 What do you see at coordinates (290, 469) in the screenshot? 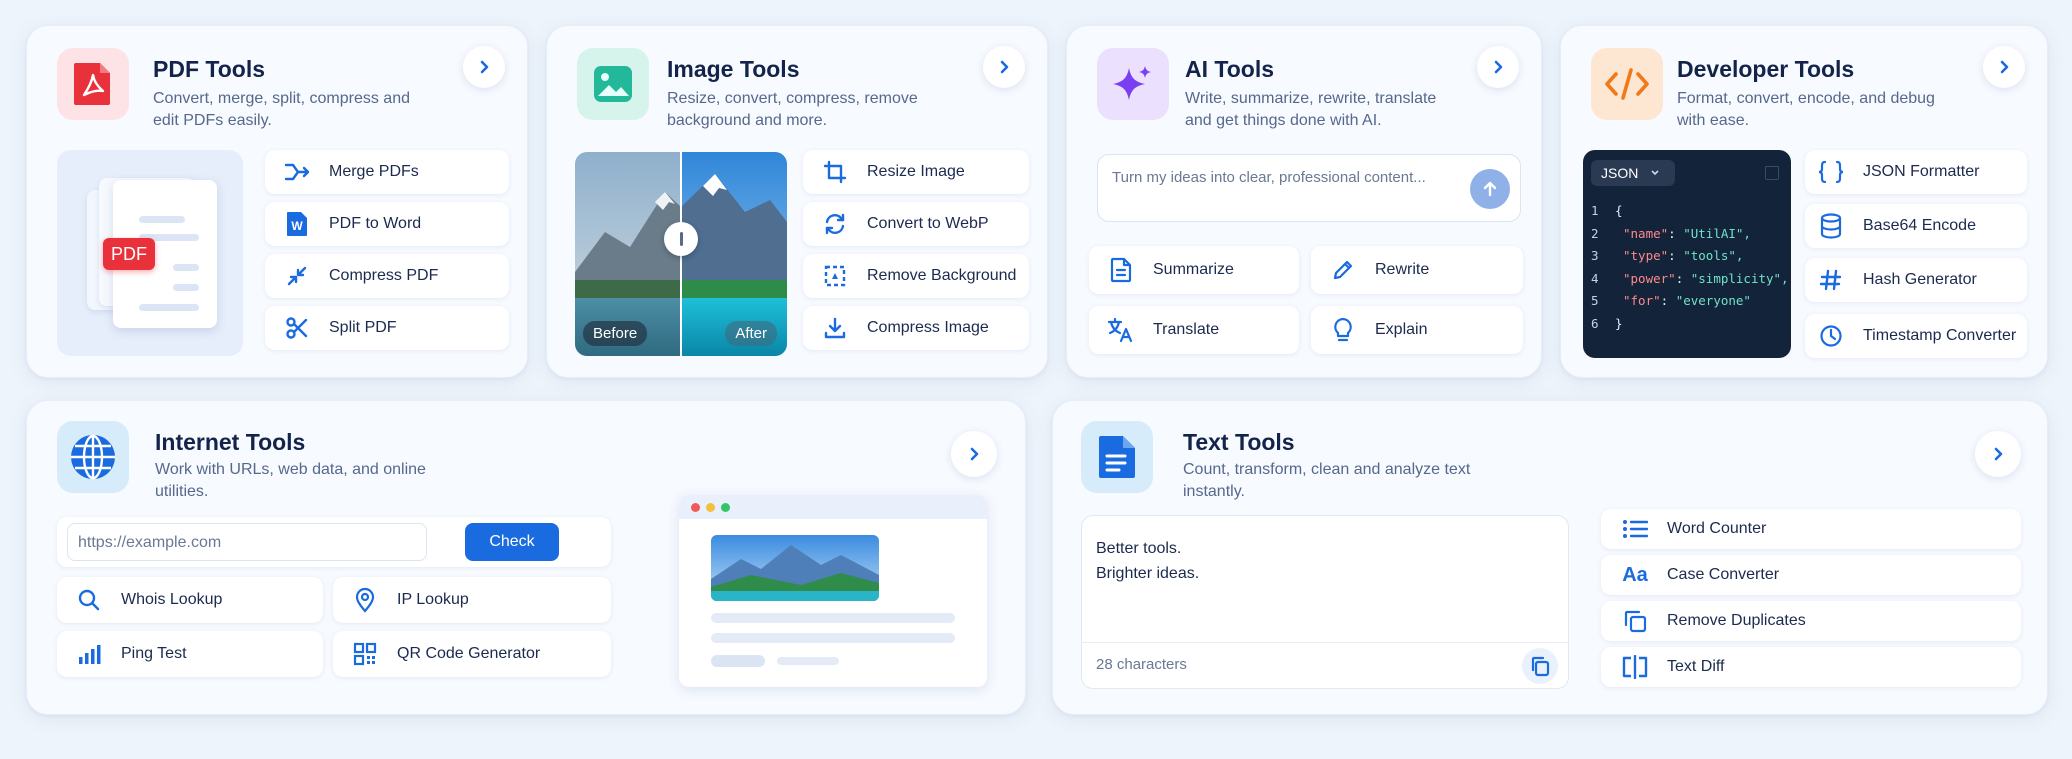
I see `internet-desc-line1: Work with URLs, web data, and online` at bounding box center [290, 469].